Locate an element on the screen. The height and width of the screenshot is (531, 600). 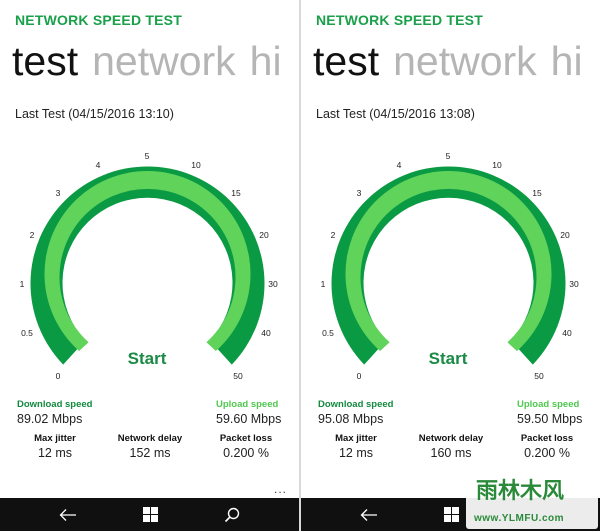
watermark-title: 雨林木风 is located at coordinates (520, 490).